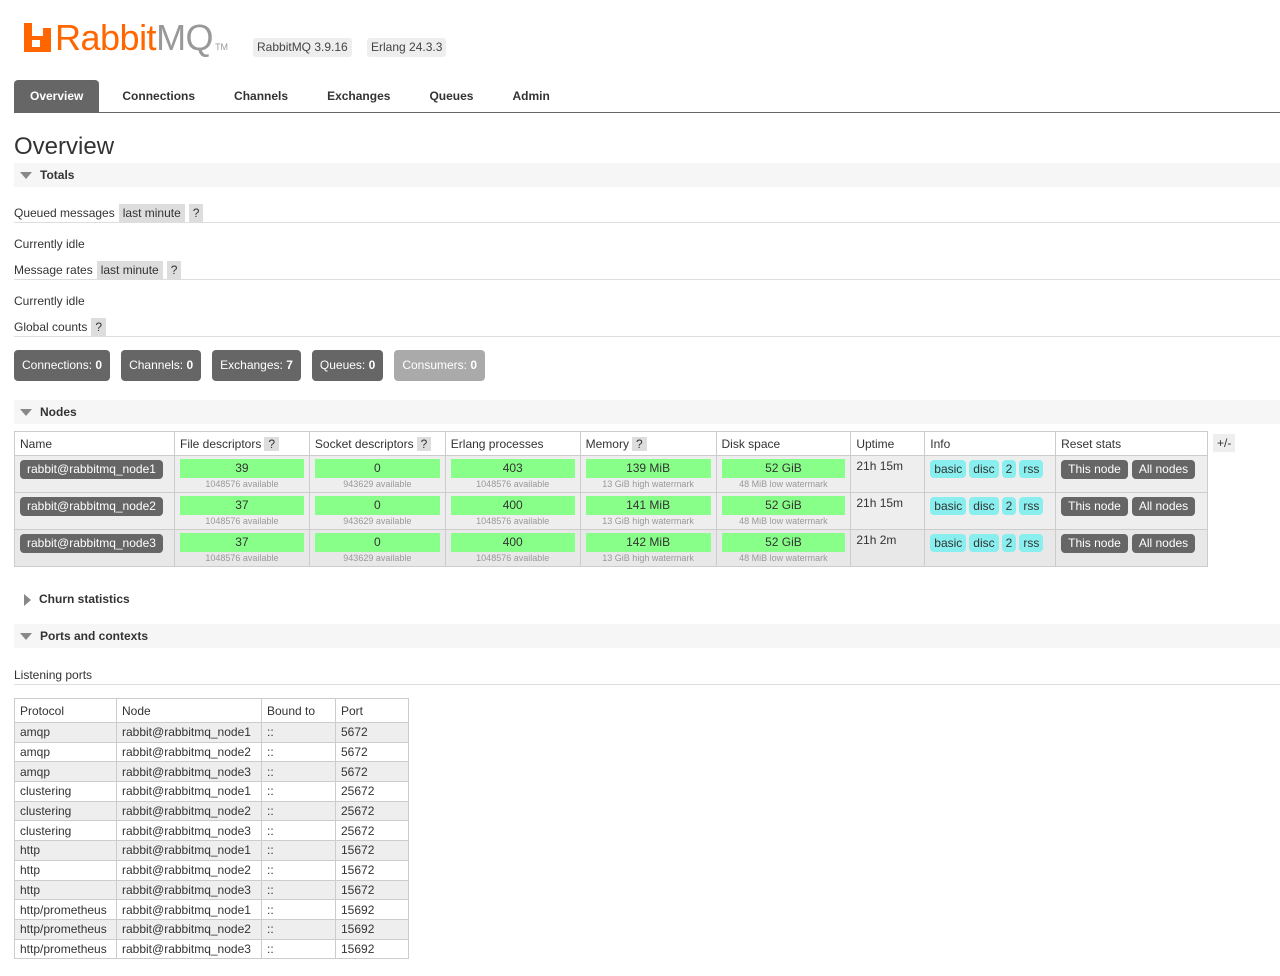 This screenshot has height=976, width=1280. What do you see at coordinates (424, 443) in the screenshot?
I see `sd-help-button: ?` at bounding box center [424, 443].